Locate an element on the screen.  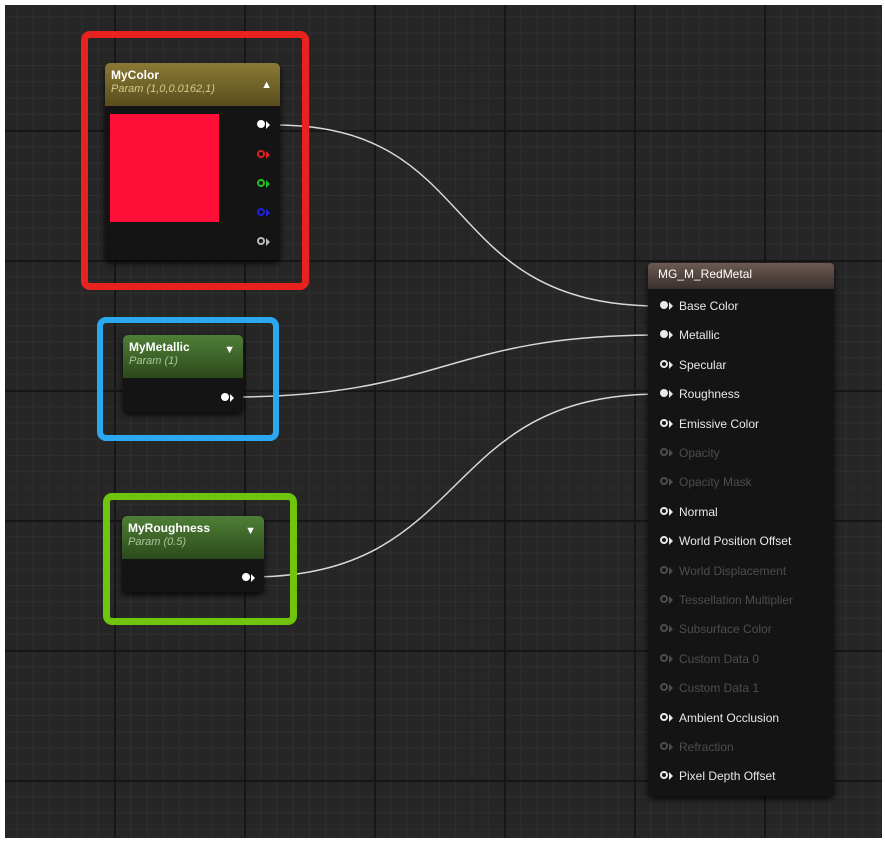
material-input-row: Base Color is located at coordinates (699, 306).